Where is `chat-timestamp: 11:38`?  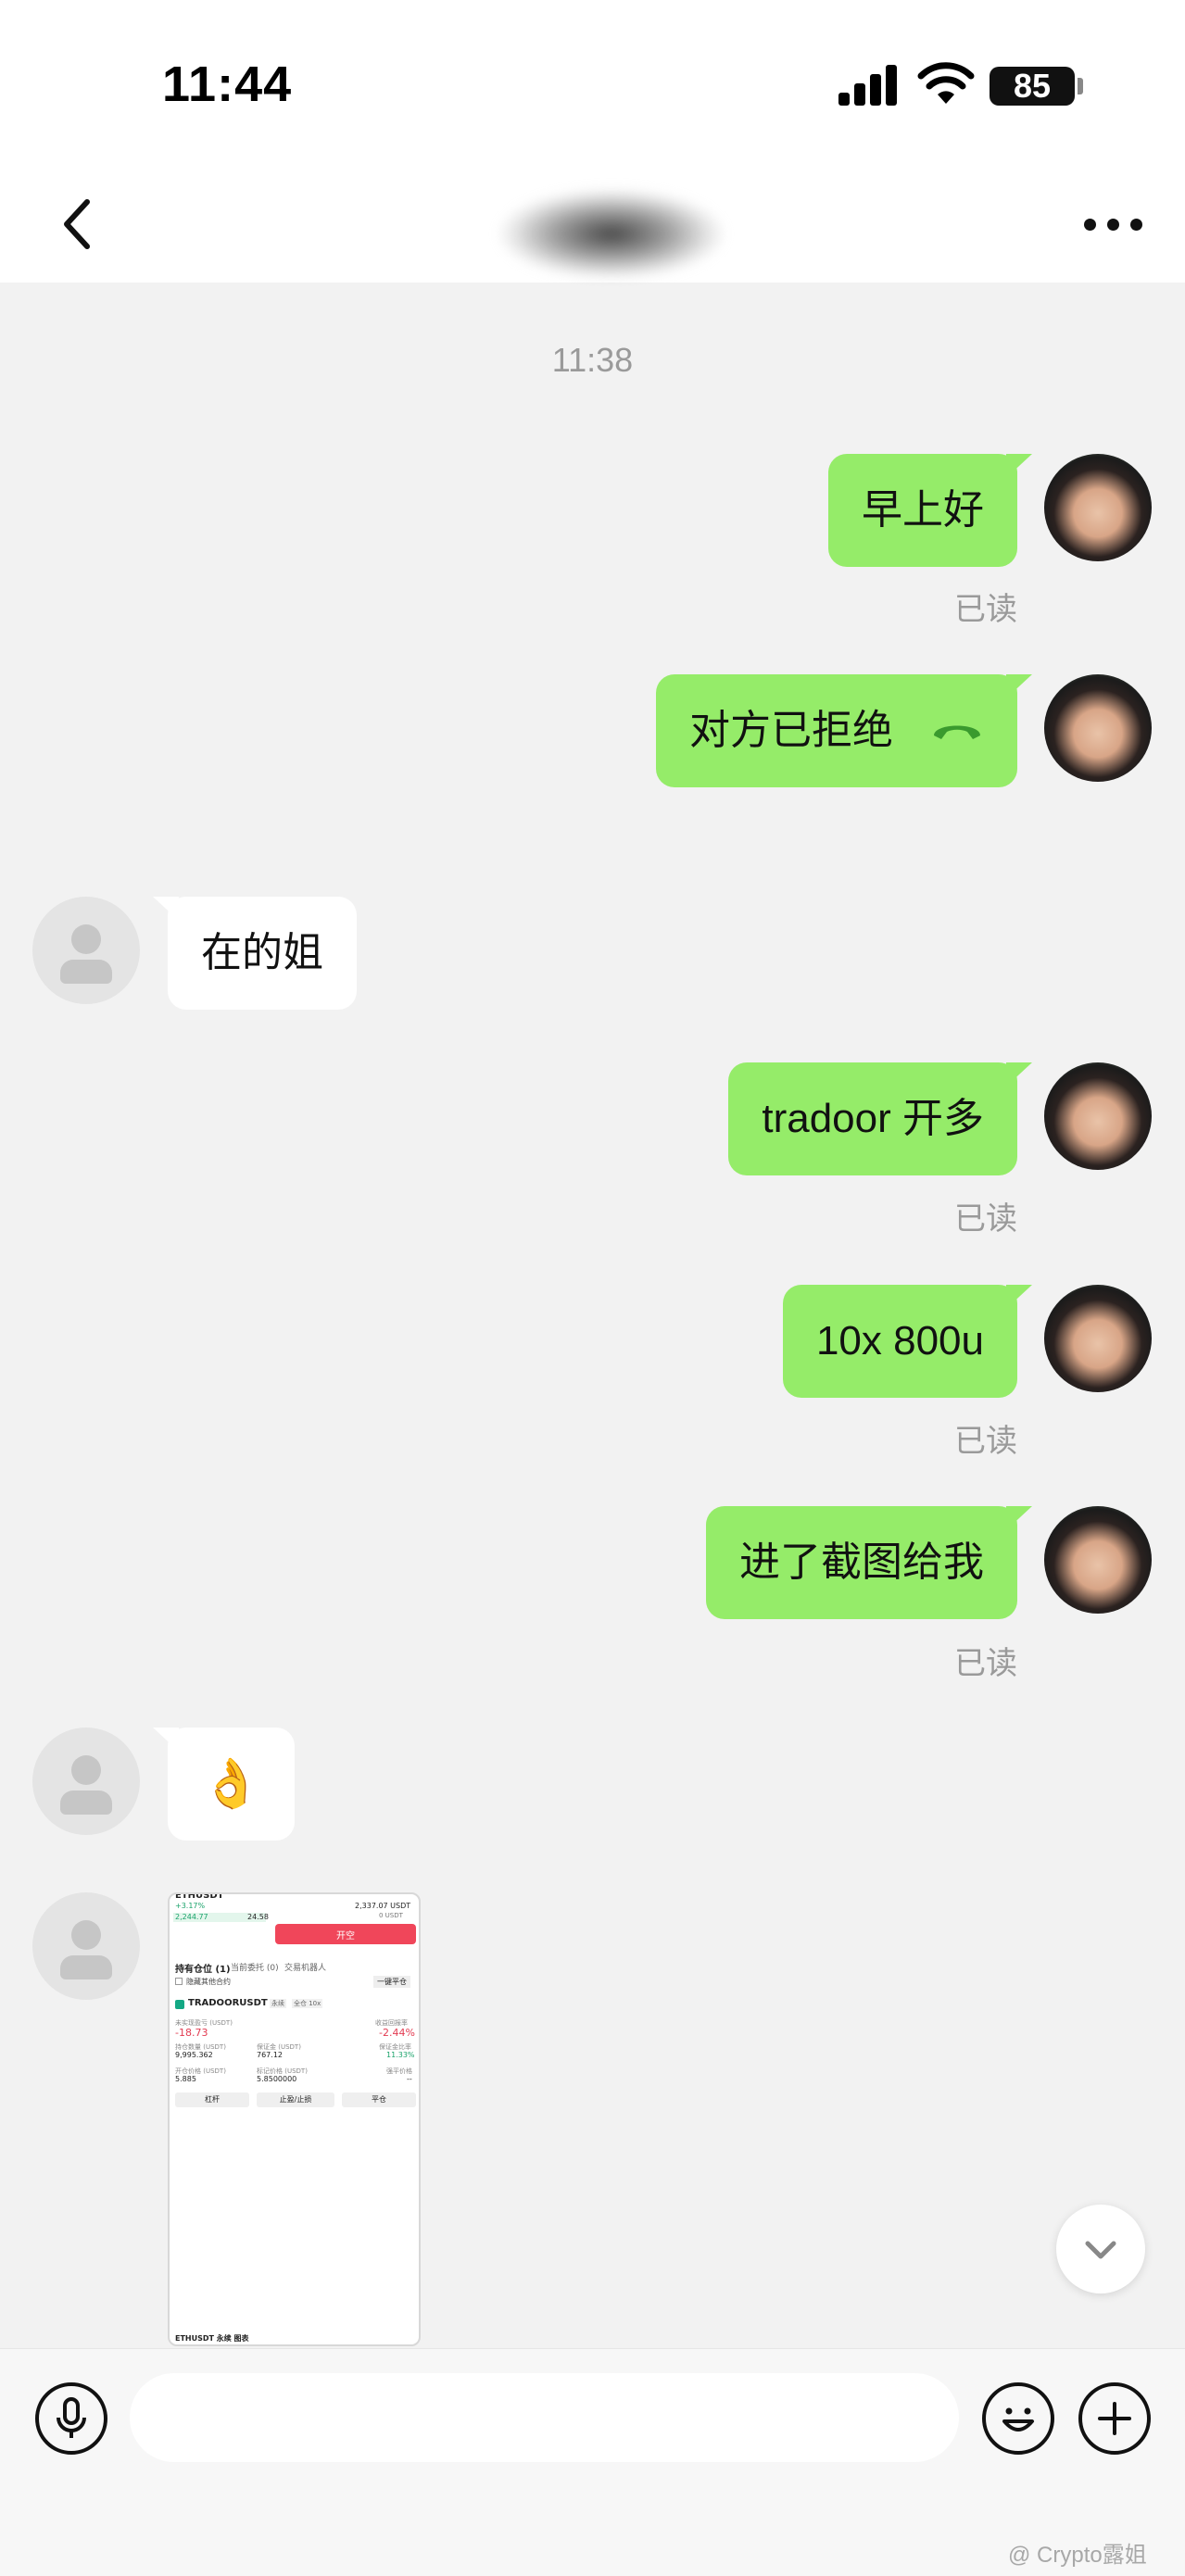
chat-timestamp: 11:38 is located at coordinates (592, 360).